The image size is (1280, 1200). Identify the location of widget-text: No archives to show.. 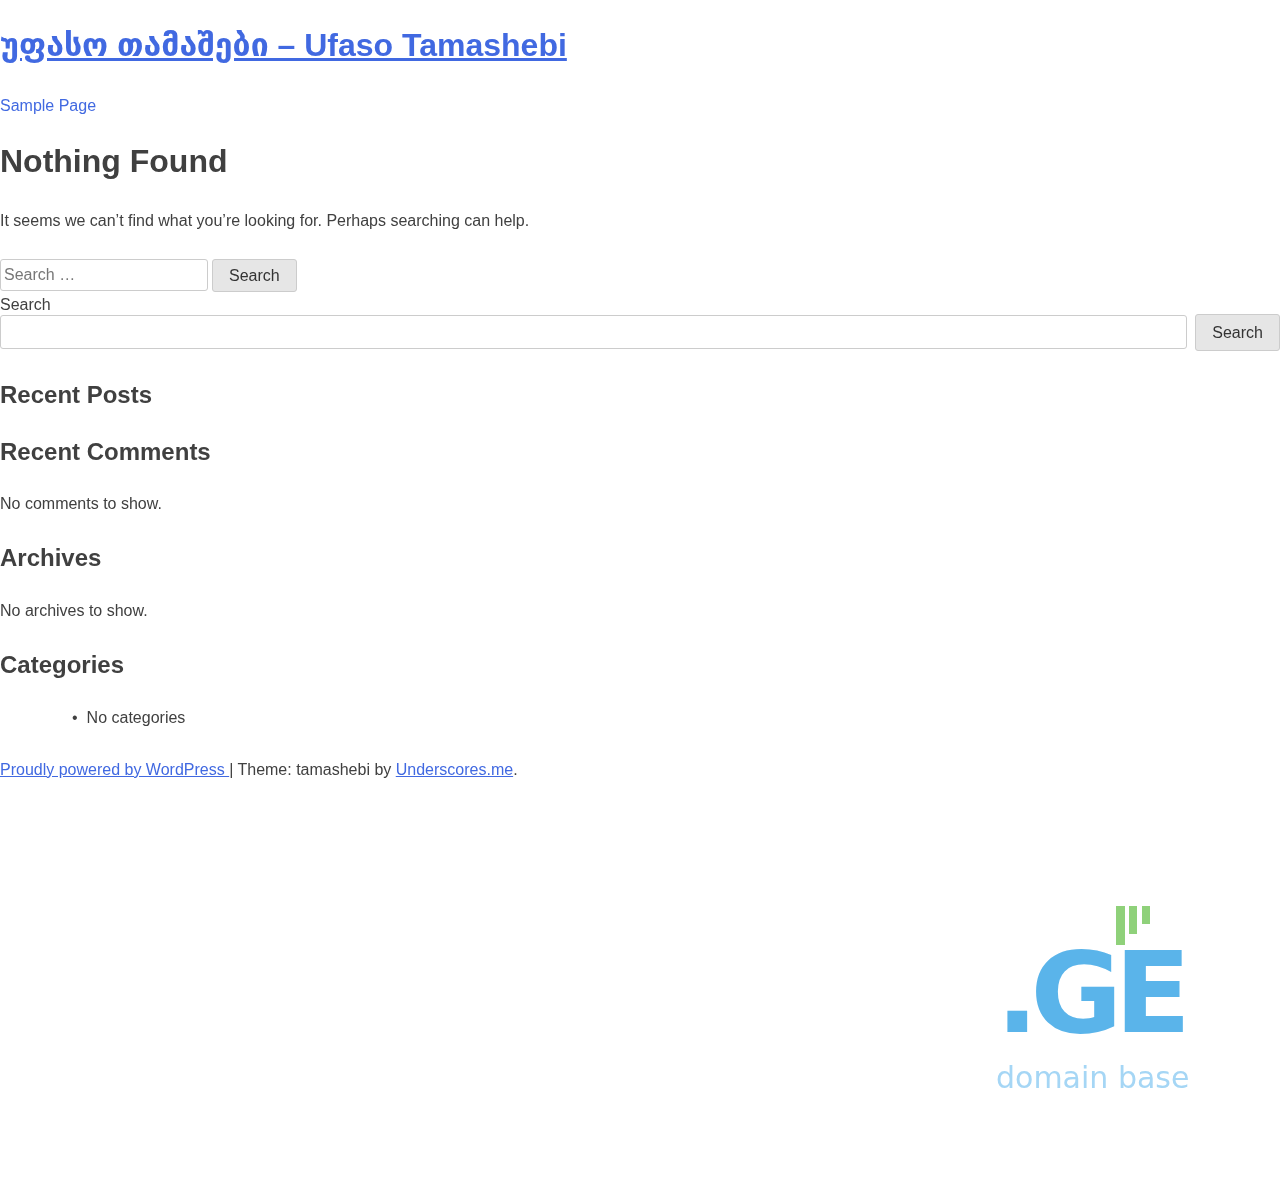
(74, 611).